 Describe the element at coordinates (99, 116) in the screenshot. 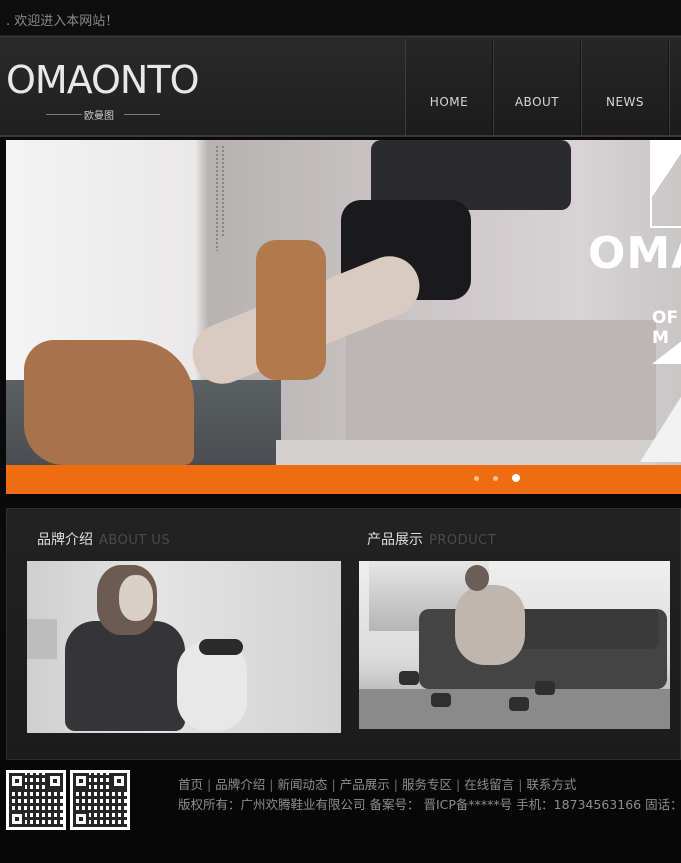

I see `logo-subtitle-text: 欧曼图` at that location.